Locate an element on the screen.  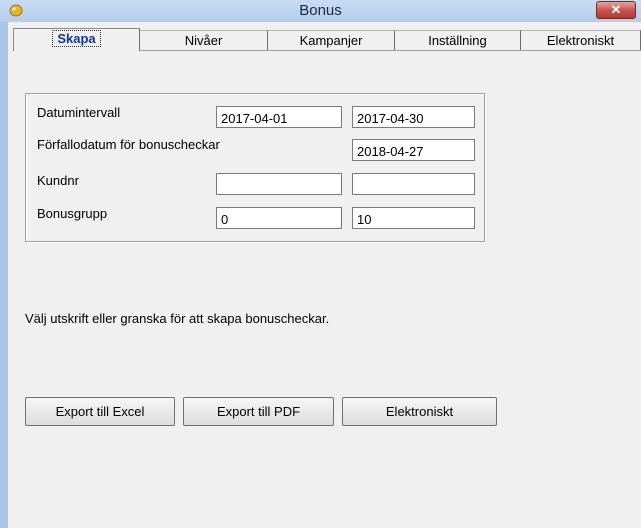
tab-kampanjer: Kampanjer is located at coordinates (331, 40).